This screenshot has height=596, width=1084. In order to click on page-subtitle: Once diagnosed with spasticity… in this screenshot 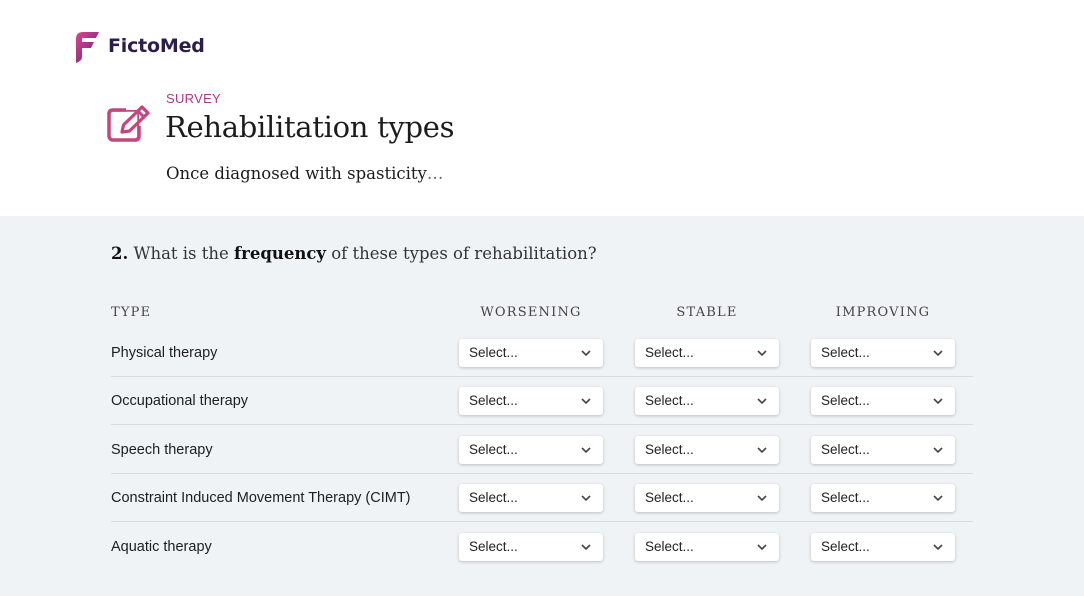, I will do `click(304, 173)`.